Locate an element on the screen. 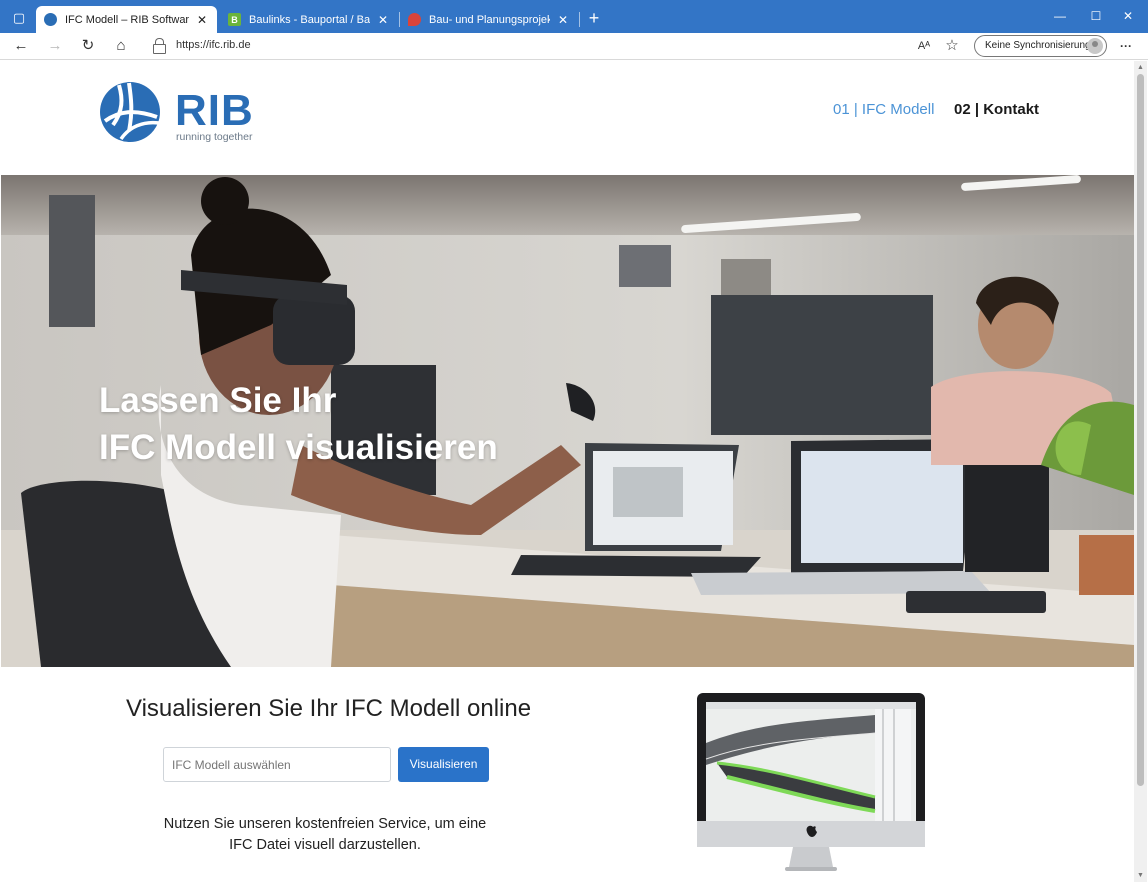 The image size is (1148, 883). sync-label: Keine Synchronisierung is located at coordinates (1038, 45).